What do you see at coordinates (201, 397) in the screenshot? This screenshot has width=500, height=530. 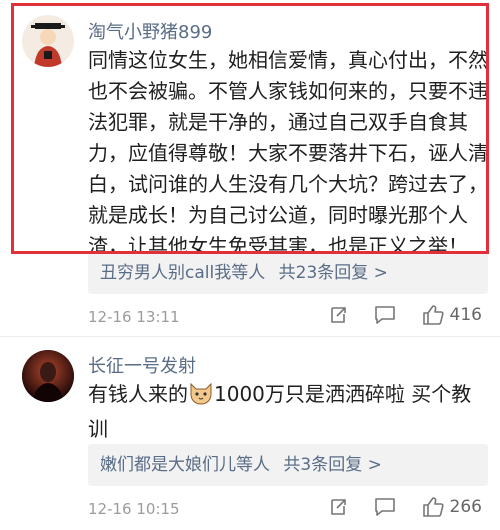 I see `cat-emoji-icon` at bounding box center [201, 397].